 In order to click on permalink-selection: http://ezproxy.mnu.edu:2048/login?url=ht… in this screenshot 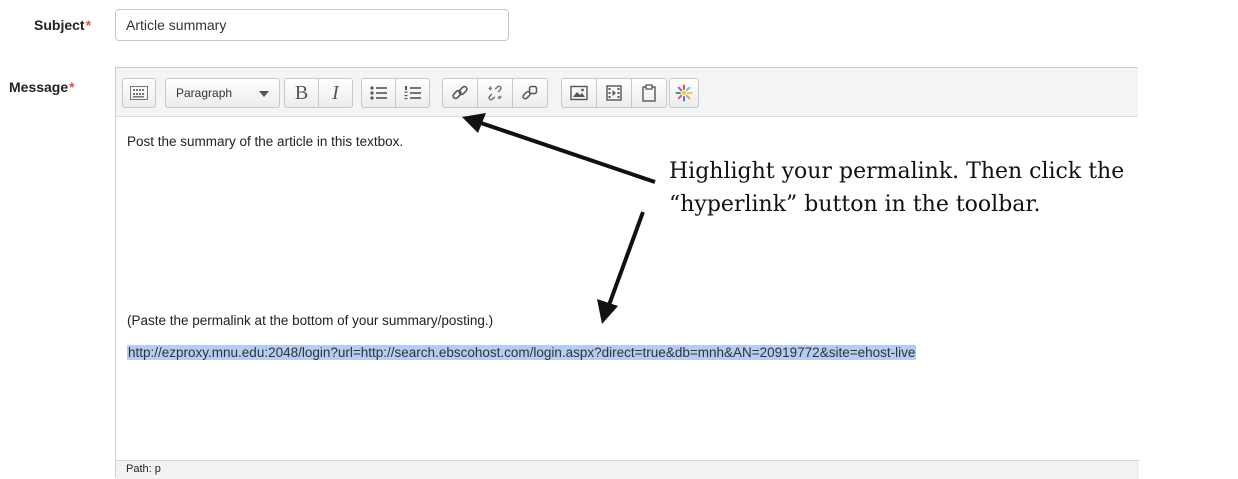, I will do `click(522, 352)`.